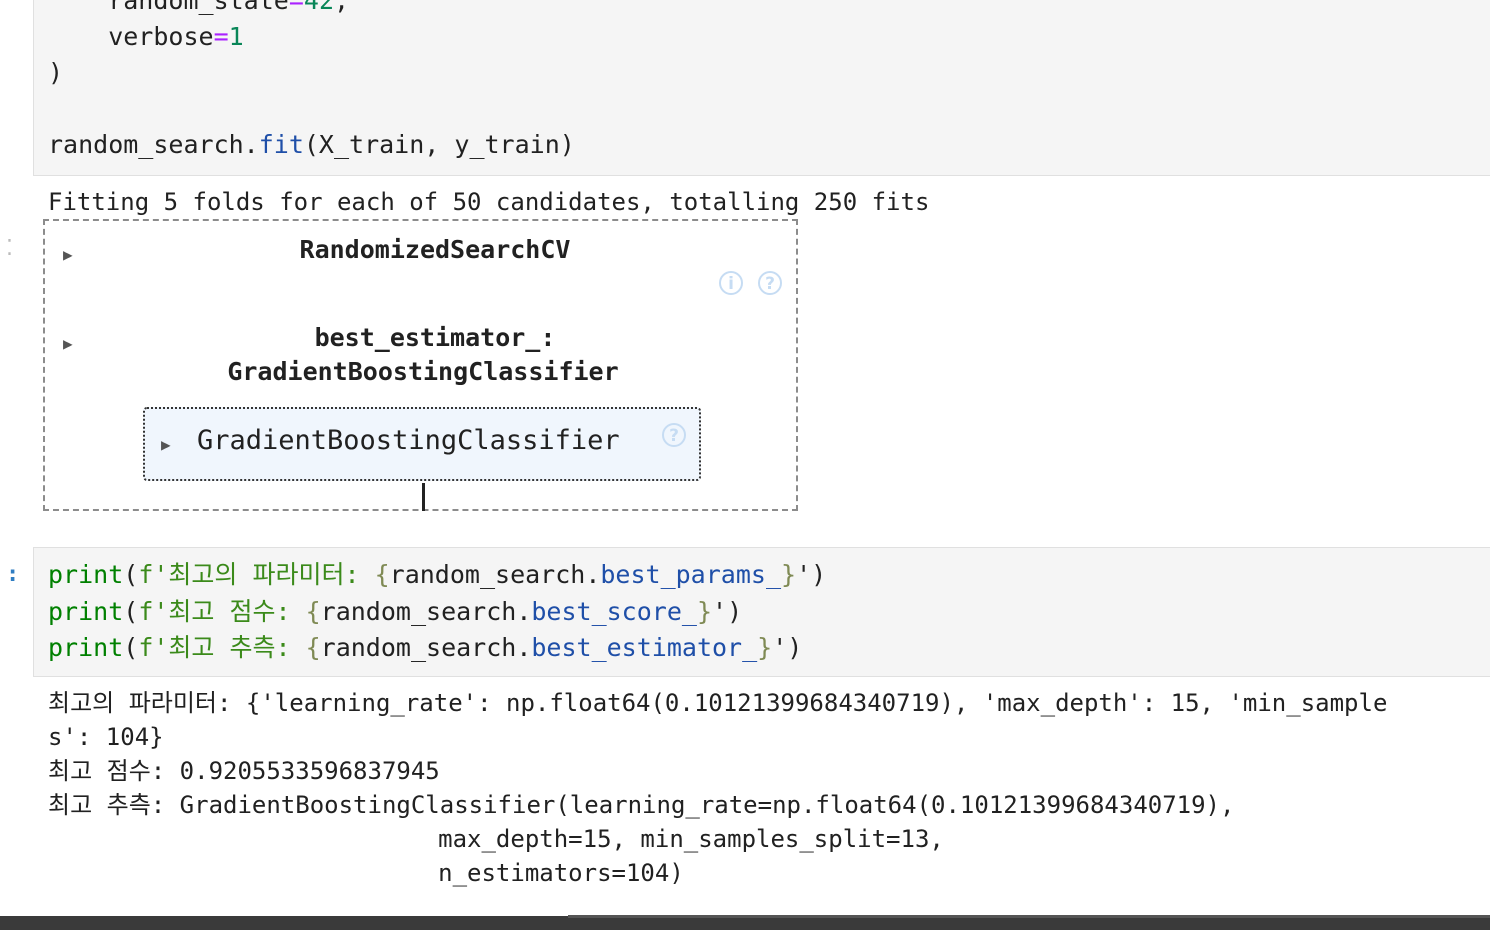 This screenshot has height=930, width=1490. Describe the element at coordinates (435, 249) in the screenshot. I see `randomized-search-label: RandomizedSearchCV` at that location.